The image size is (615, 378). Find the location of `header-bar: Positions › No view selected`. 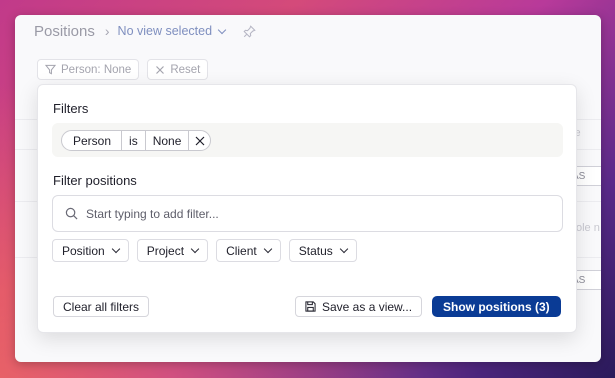

header-bar: Positions › No view selected is located at coordinates (308, 31).